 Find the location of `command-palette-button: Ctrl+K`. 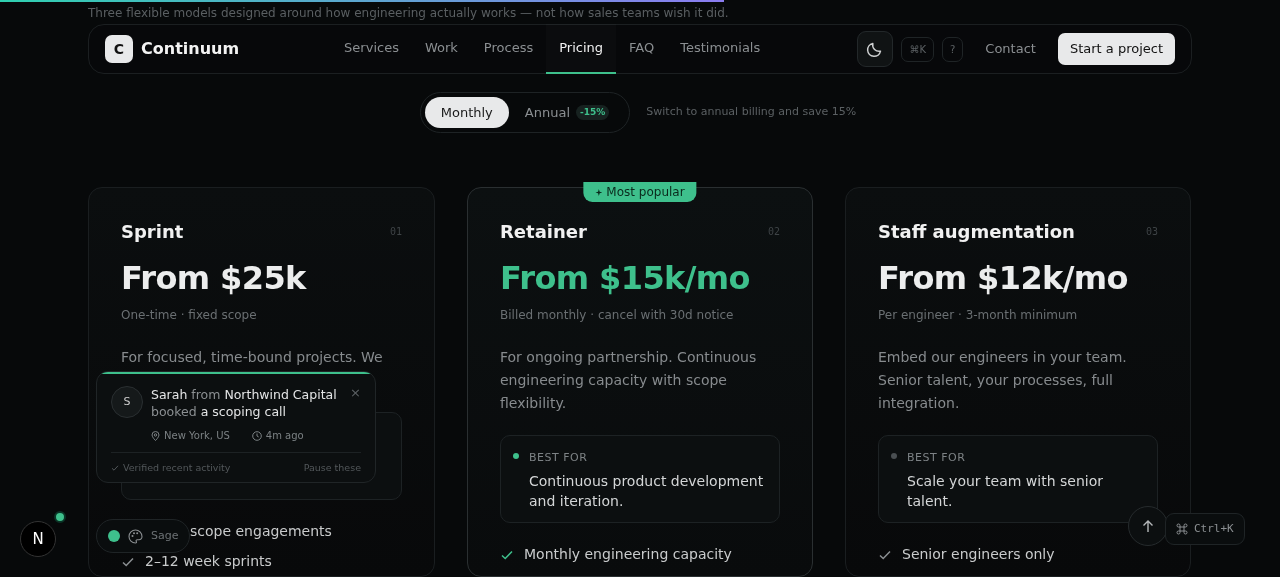

command-palette-button: Ctrl+K is located at coordinates (1205, 529).